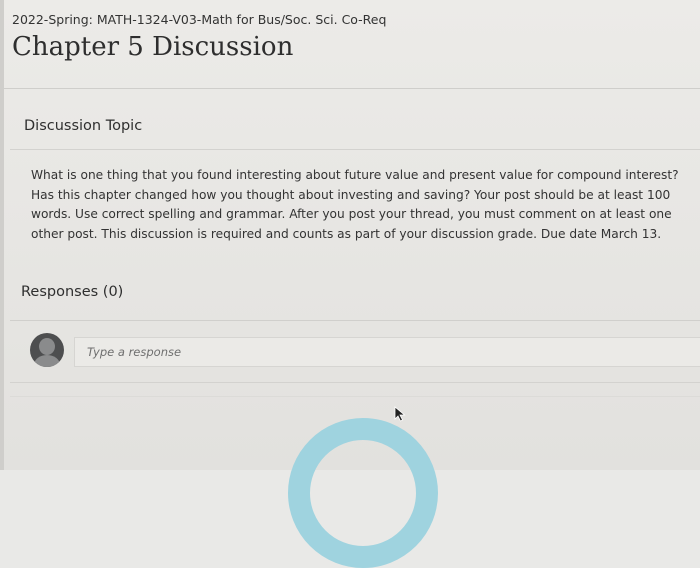 This screenshot has width=700, height=568. I want to click on responses-heading: Responses (0), so click(72, 292).